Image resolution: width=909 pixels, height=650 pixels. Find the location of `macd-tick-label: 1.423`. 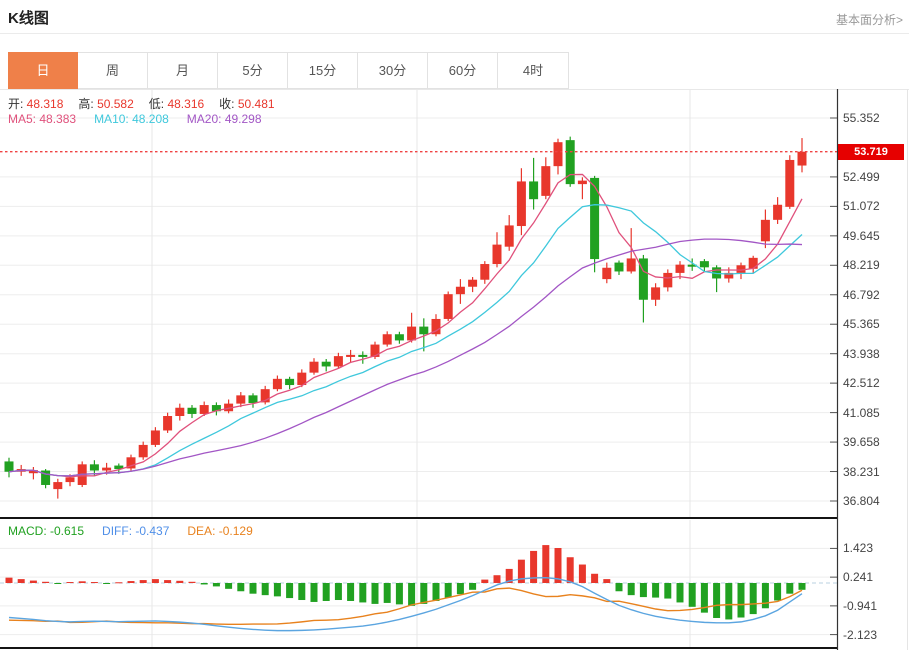

macd-tick-label: 1.423 is located at coordinates (858, 548).